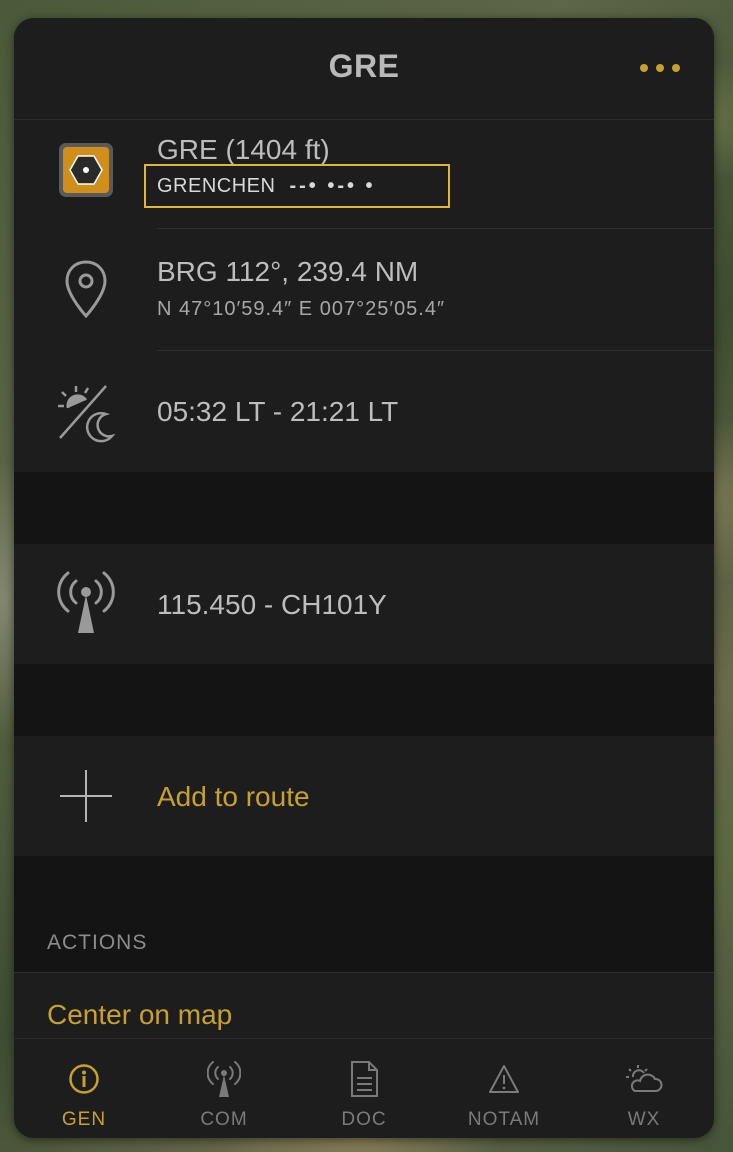 This screenshot has height=1152, width=733. I want to click on plus-icon, so click(86, 796).